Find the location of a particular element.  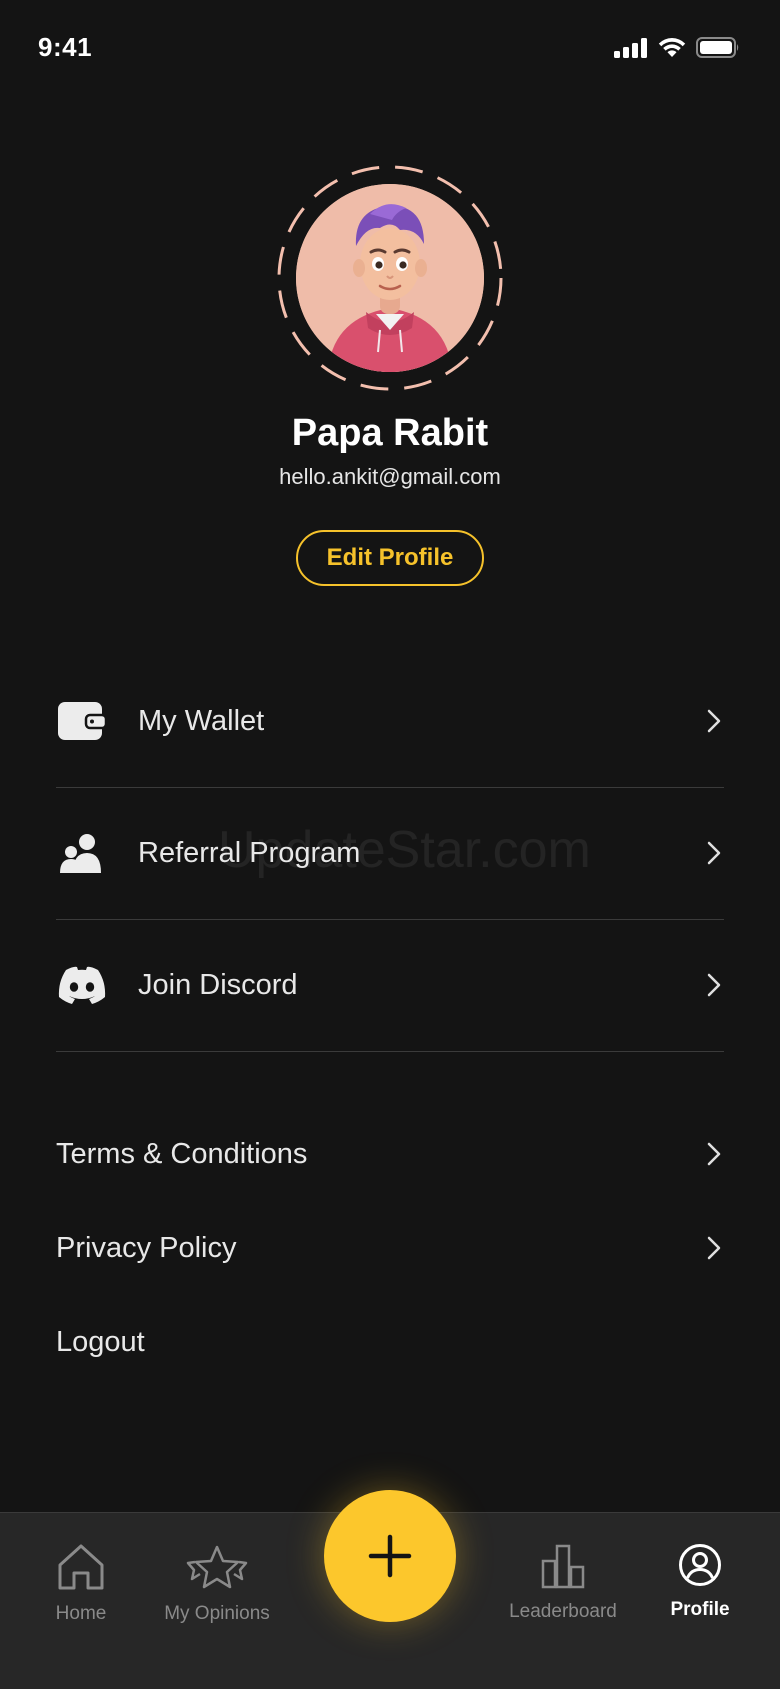

tab-label: My Opinions is located at coordinates (217, 1613).